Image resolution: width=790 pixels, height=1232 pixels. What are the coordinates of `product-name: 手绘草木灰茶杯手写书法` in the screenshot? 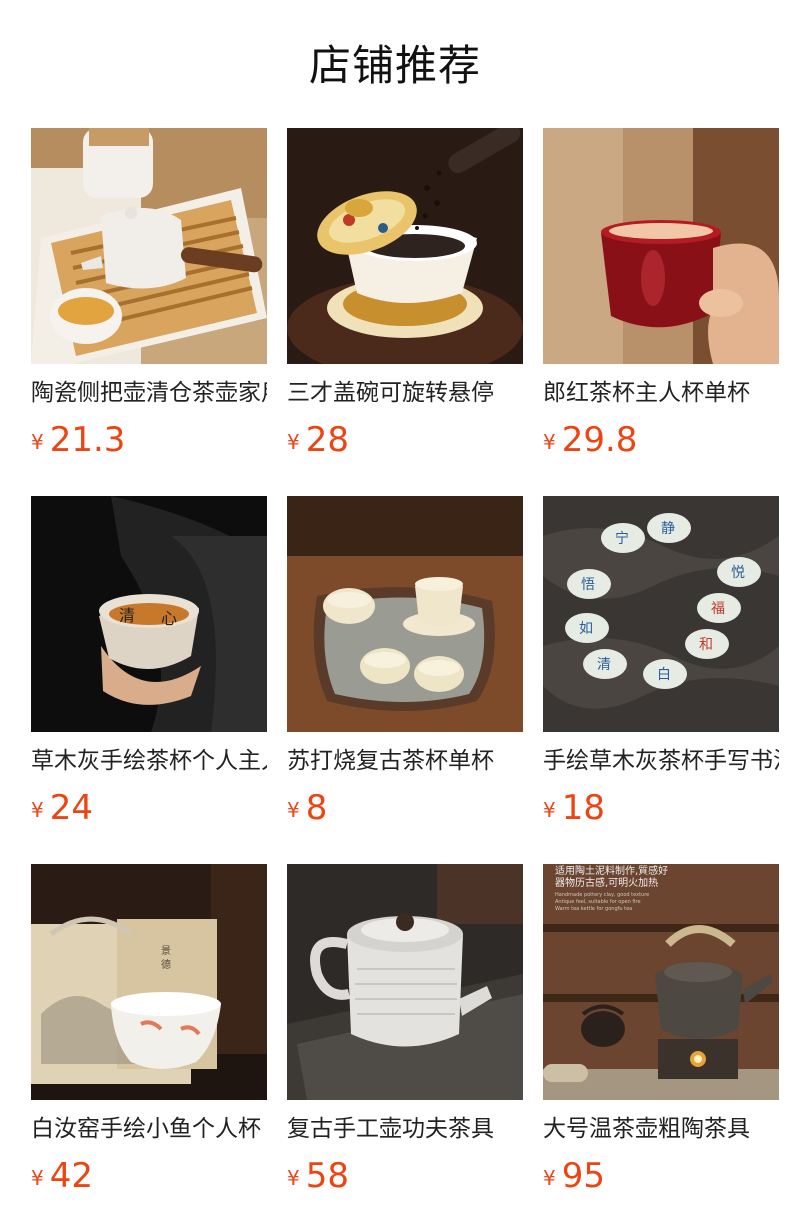 It's located at (661, 761).